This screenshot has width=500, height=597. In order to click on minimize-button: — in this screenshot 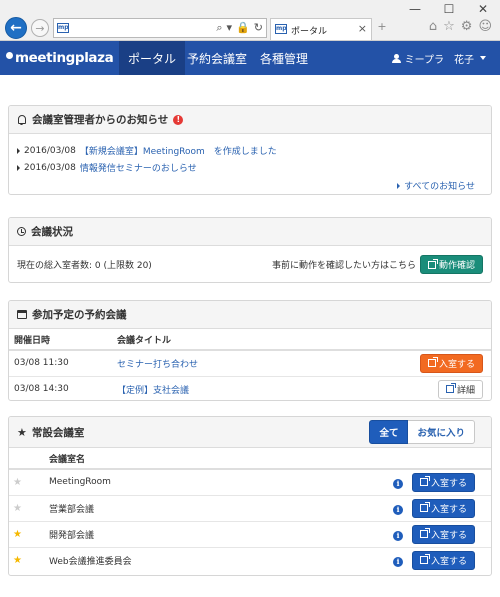, I will do `click(415, 9)`.